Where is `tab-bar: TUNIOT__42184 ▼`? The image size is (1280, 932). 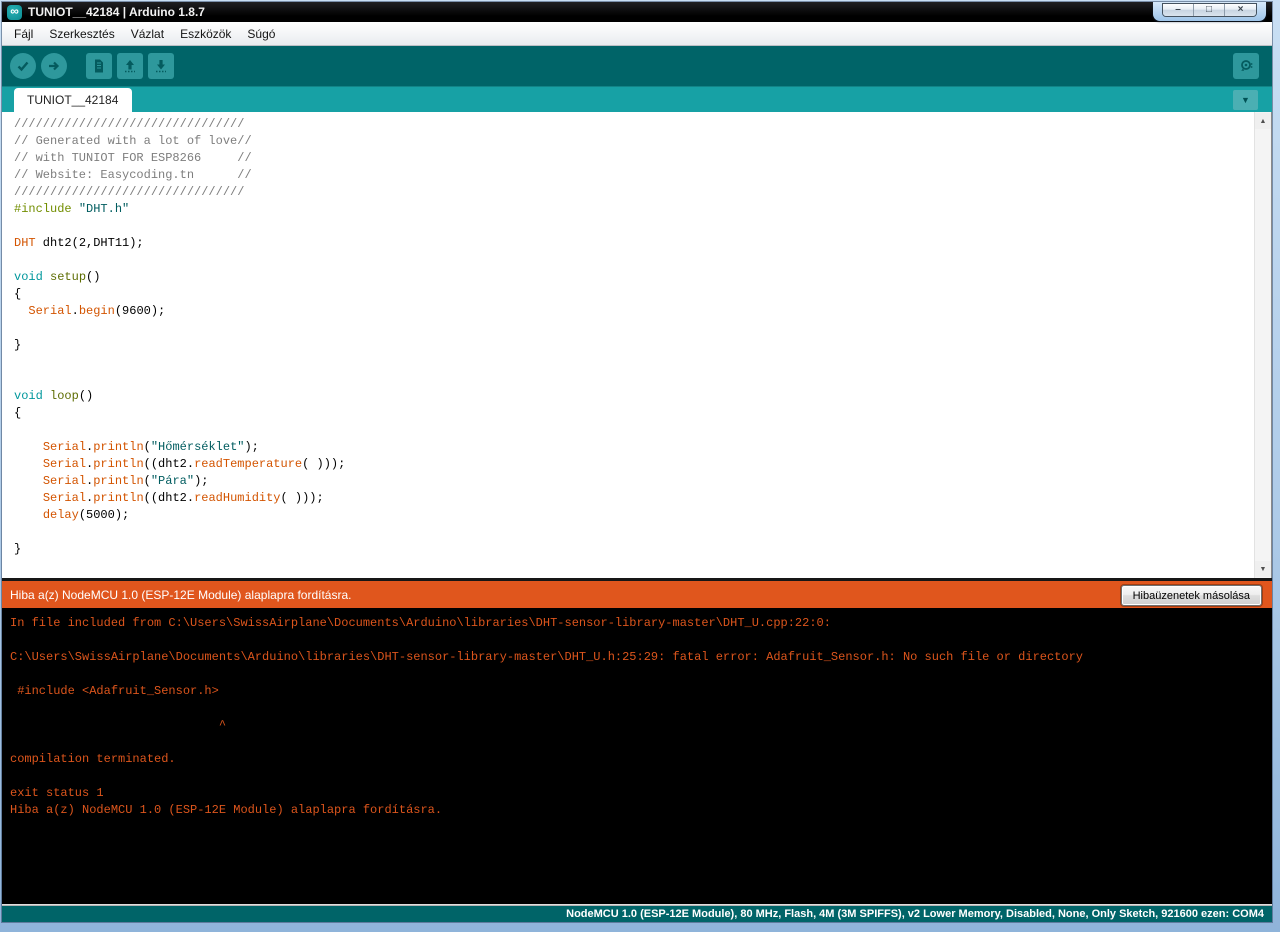 tab-bar: TUNIOT__42184 ▼ is located at coordinates (637, 99).